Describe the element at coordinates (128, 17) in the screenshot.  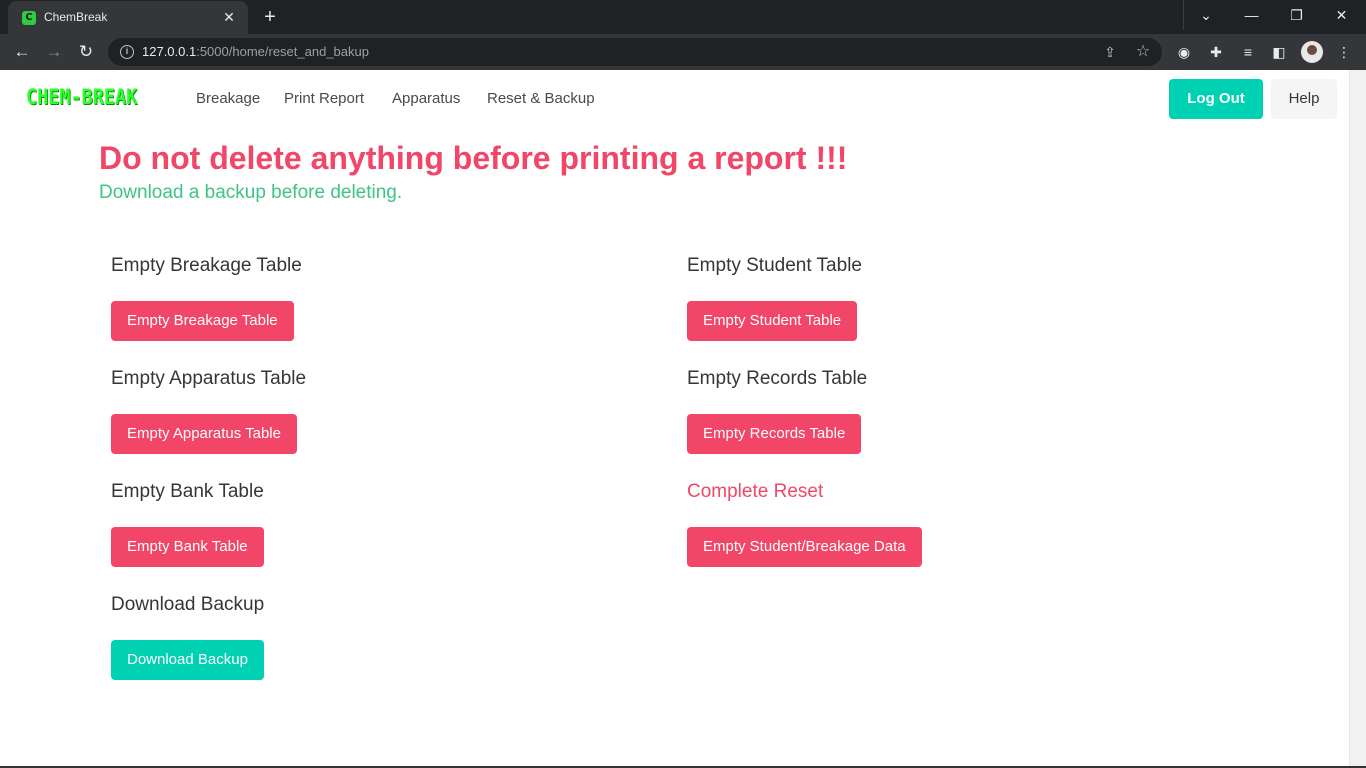
I see `browser-tab: C ChemBreak ✕` at that location.